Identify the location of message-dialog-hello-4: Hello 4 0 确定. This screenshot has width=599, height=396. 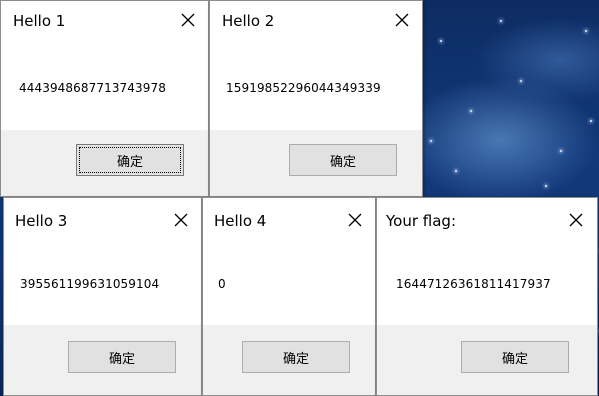
(289, 296).